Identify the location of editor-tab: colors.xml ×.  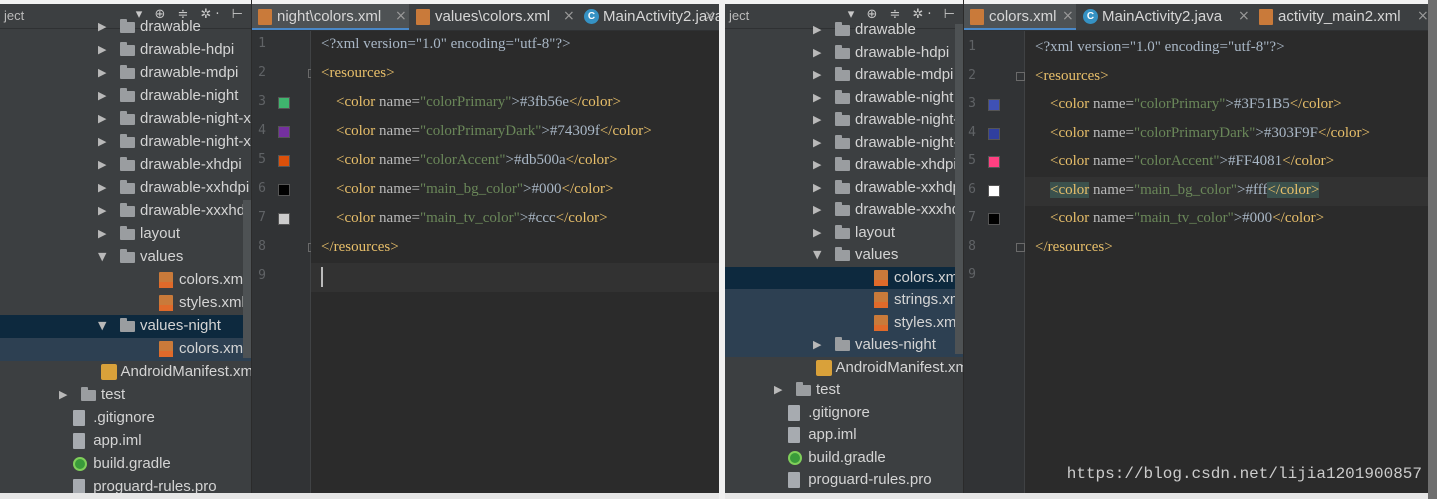
(1020, 17).